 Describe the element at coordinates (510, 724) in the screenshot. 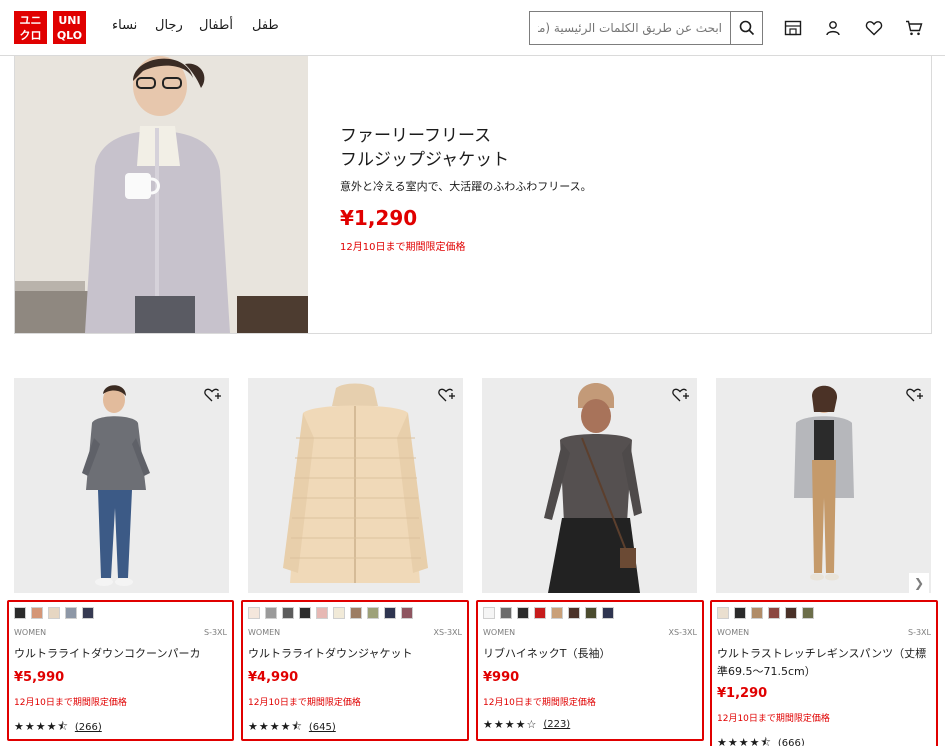

I see `rating-stars: ★★★★☆` at that location.